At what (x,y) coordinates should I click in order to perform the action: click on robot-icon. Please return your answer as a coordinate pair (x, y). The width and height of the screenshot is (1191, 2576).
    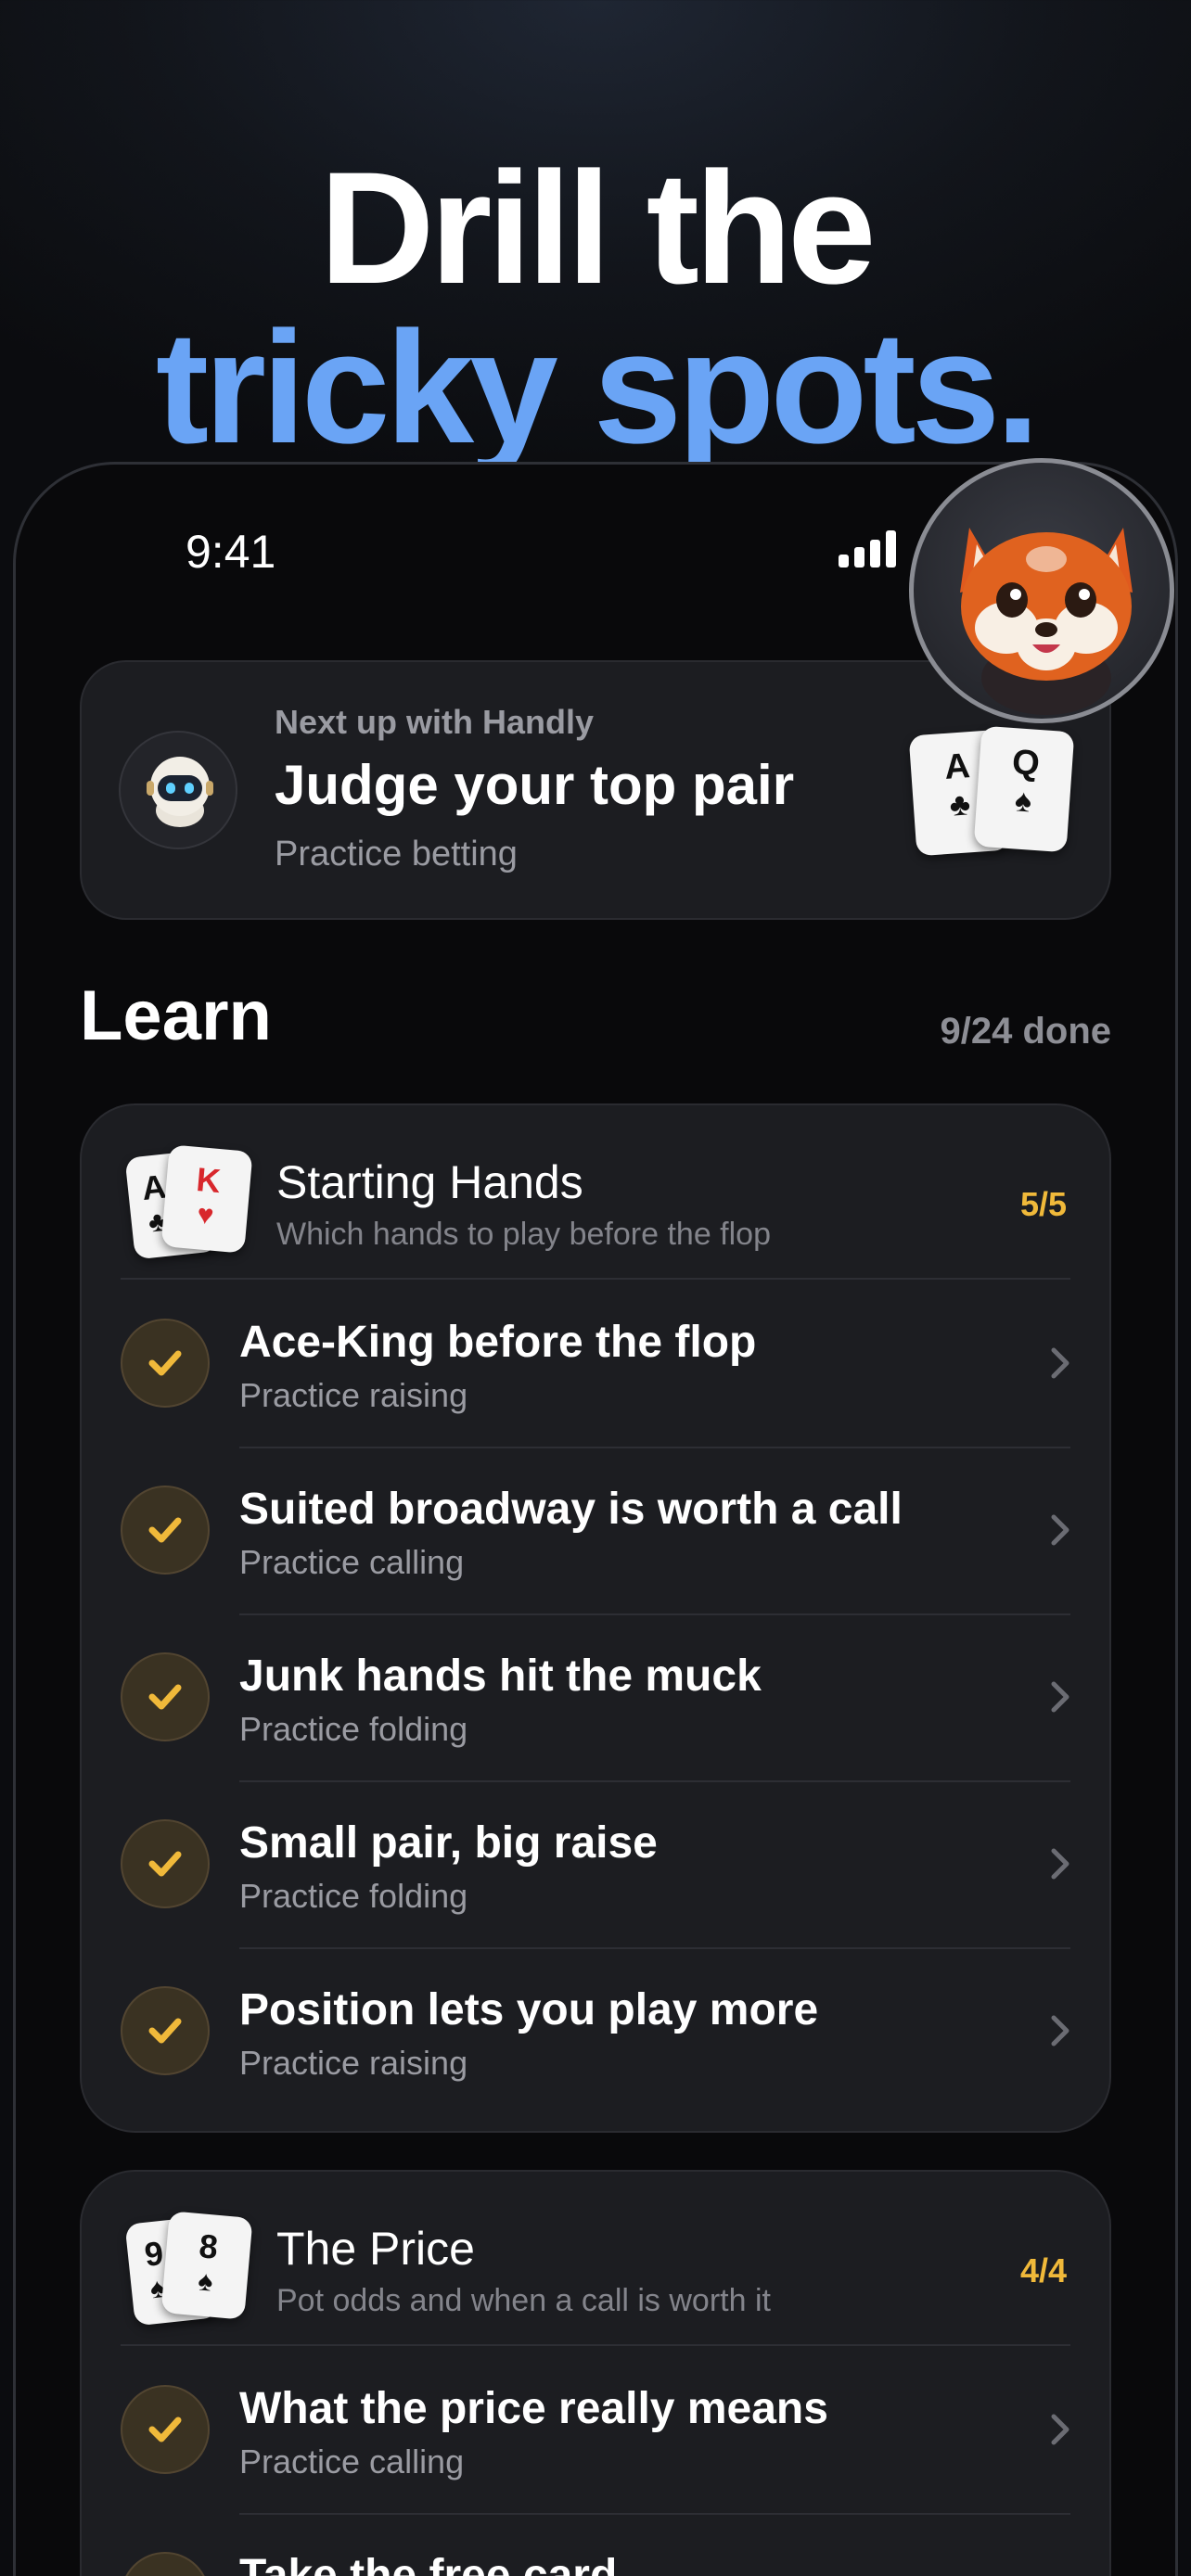
    Looking at the image, I should click on (178, 790).